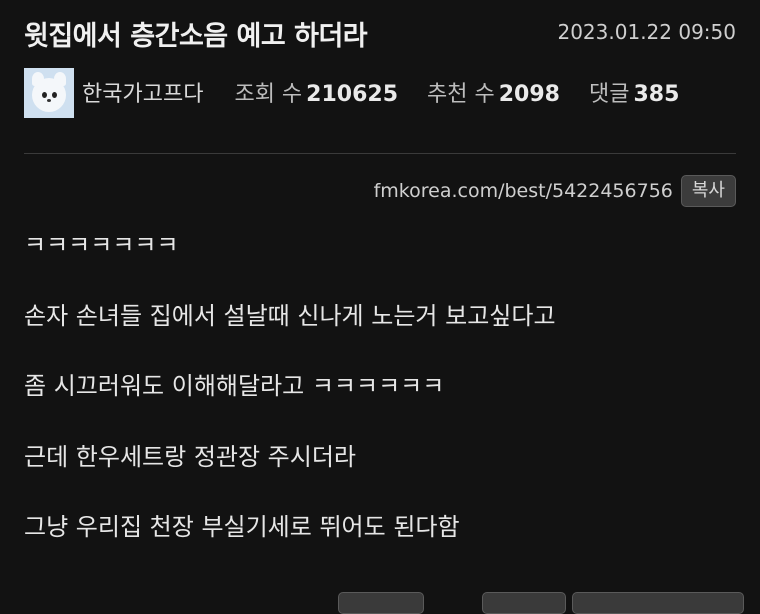 Image resolution: width=760 pixels, height=614 pixels. I want to click on meta-row: 한국가고프다 조회 수 210625 추천 수 2098 댓글 385, so click(391, 92).